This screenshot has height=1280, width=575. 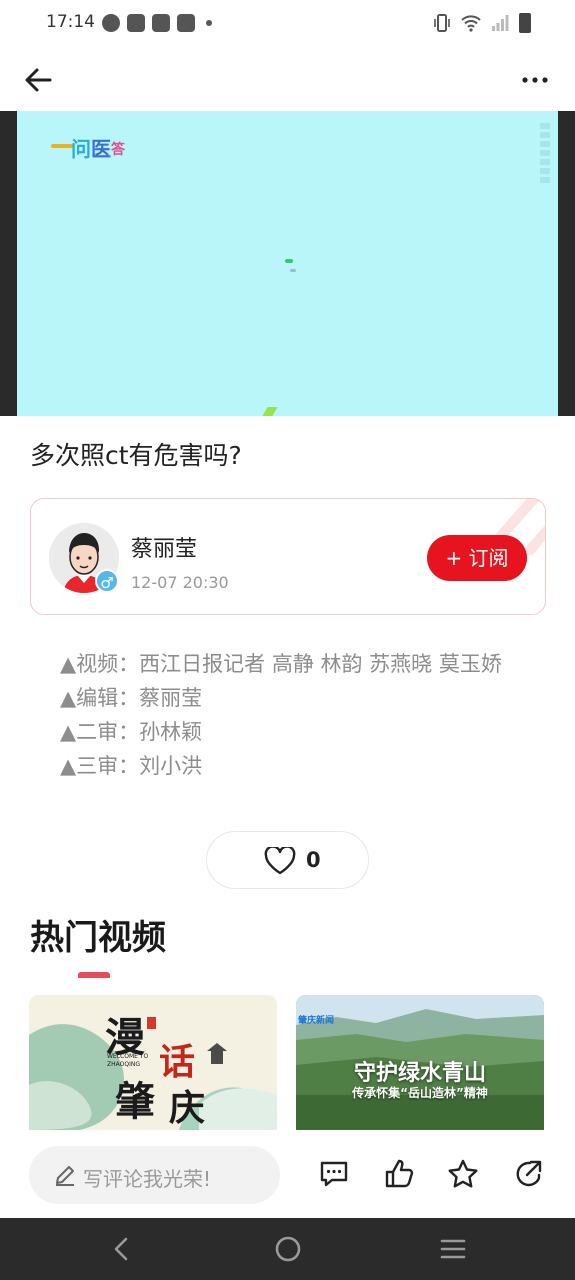 What do you see at coordinates (180, 582) in the screenshot?
I see `publish-time: 12-07 20:30` at bounding box center [180, 582].